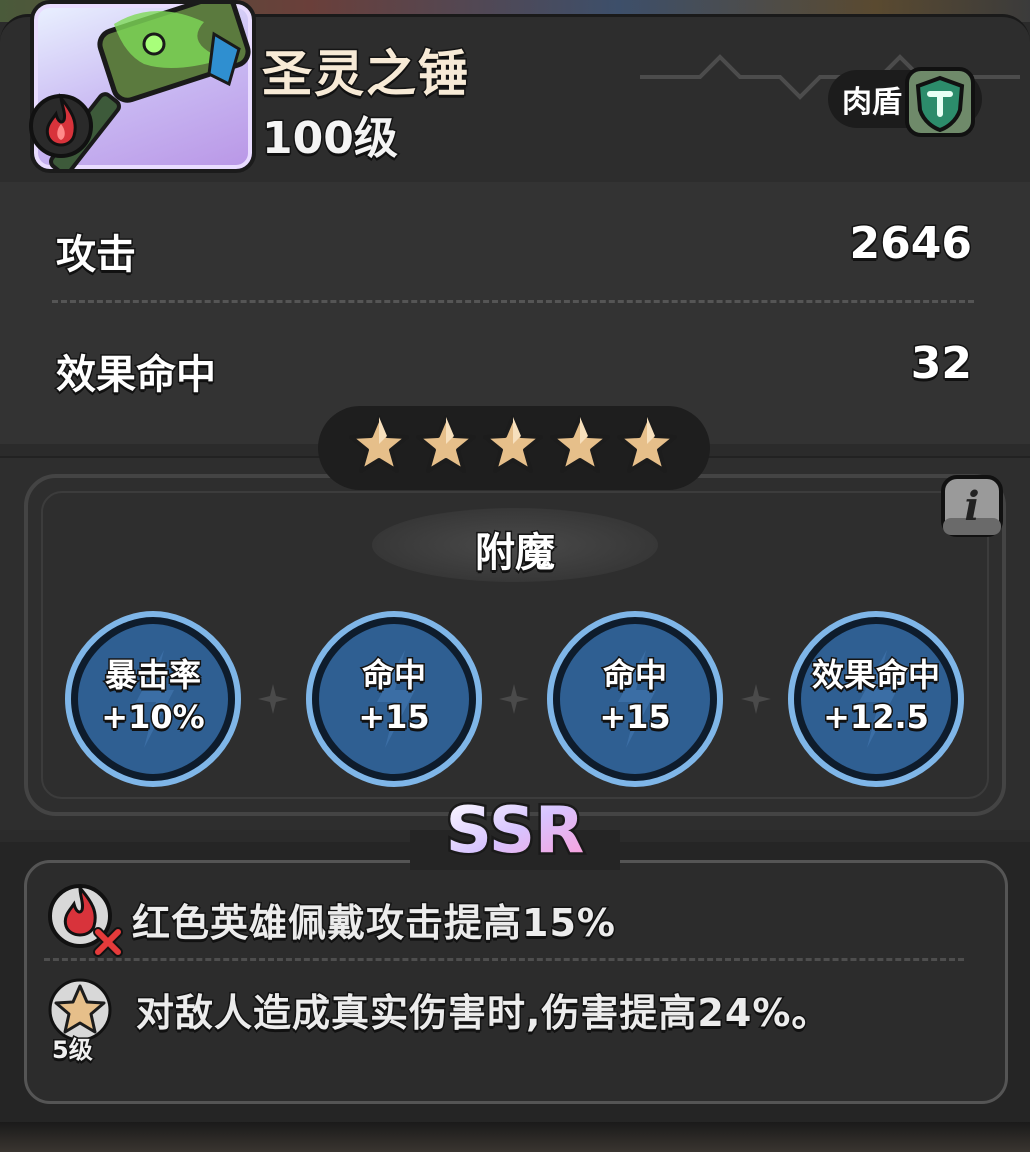 This screenshot has width=1030, height=1152. What do you see at coordinates (394, 717) in the screenshot?
I see `rune-2-value: +15` at bounding box center [394, 717].